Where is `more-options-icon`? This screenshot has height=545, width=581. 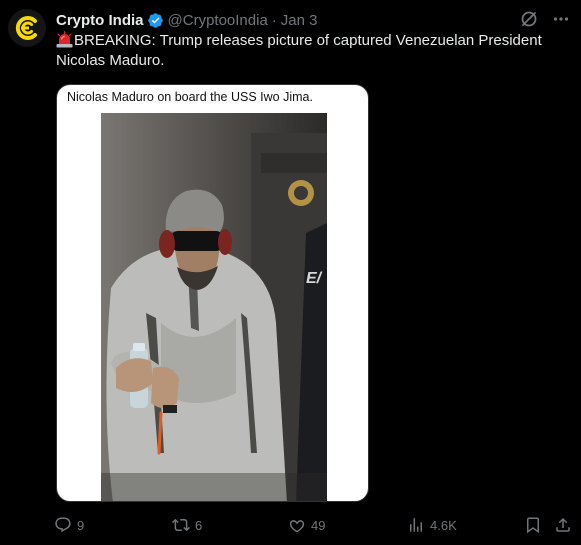
more-options-icon is located at coordinates (561, 19).